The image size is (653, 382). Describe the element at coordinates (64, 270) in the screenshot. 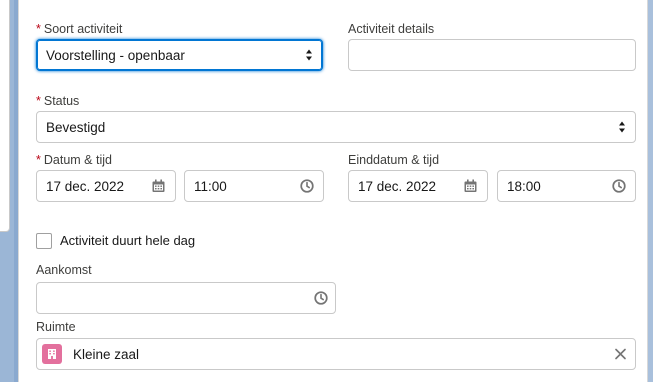

I see `arrival-label: Aankomst` at that location.